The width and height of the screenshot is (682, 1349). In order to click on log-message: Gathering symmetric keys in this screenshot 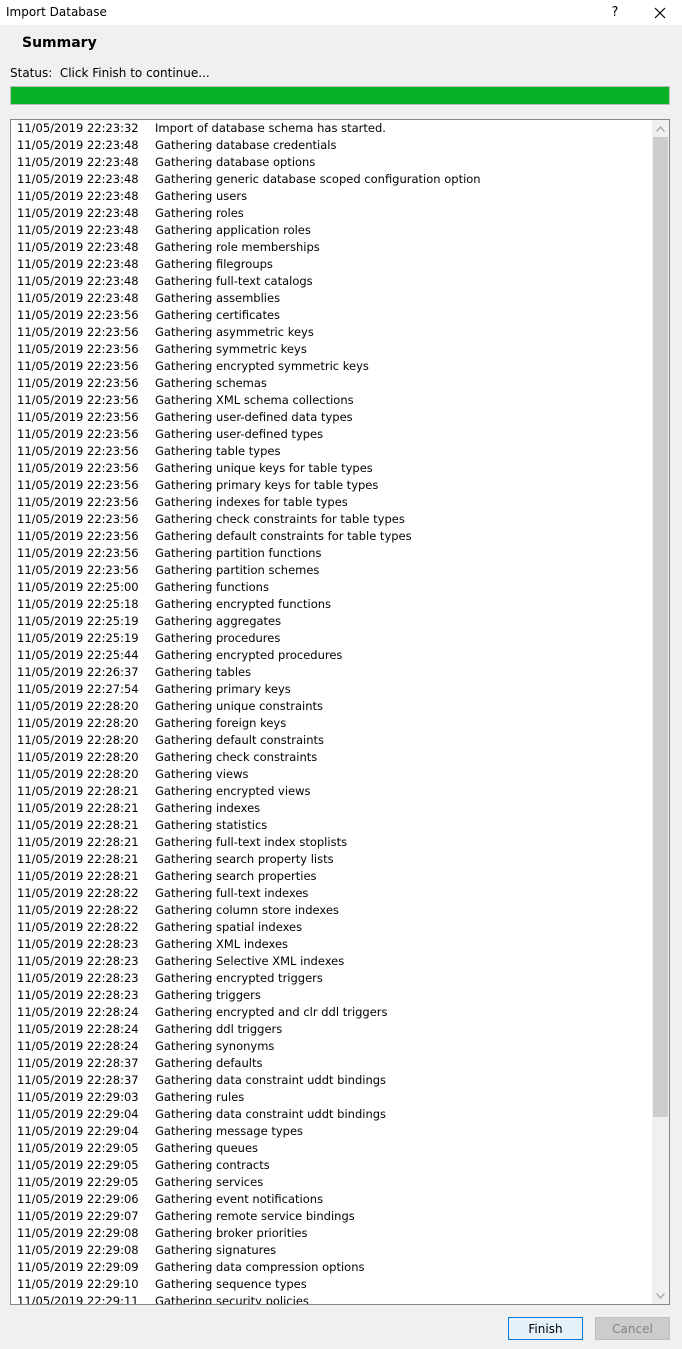, I will do `click(231, 349)`.